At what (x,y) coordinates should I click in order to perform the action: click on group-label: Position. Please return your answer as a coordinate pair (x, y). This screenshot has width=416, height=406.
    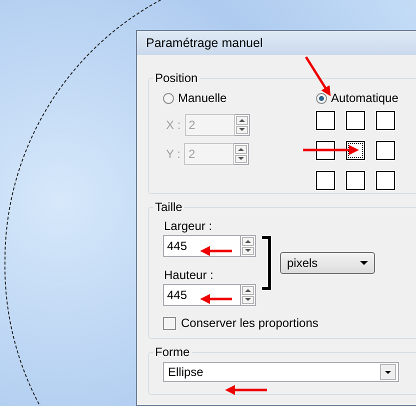
    Looking at the image, I should click on (176, 78).